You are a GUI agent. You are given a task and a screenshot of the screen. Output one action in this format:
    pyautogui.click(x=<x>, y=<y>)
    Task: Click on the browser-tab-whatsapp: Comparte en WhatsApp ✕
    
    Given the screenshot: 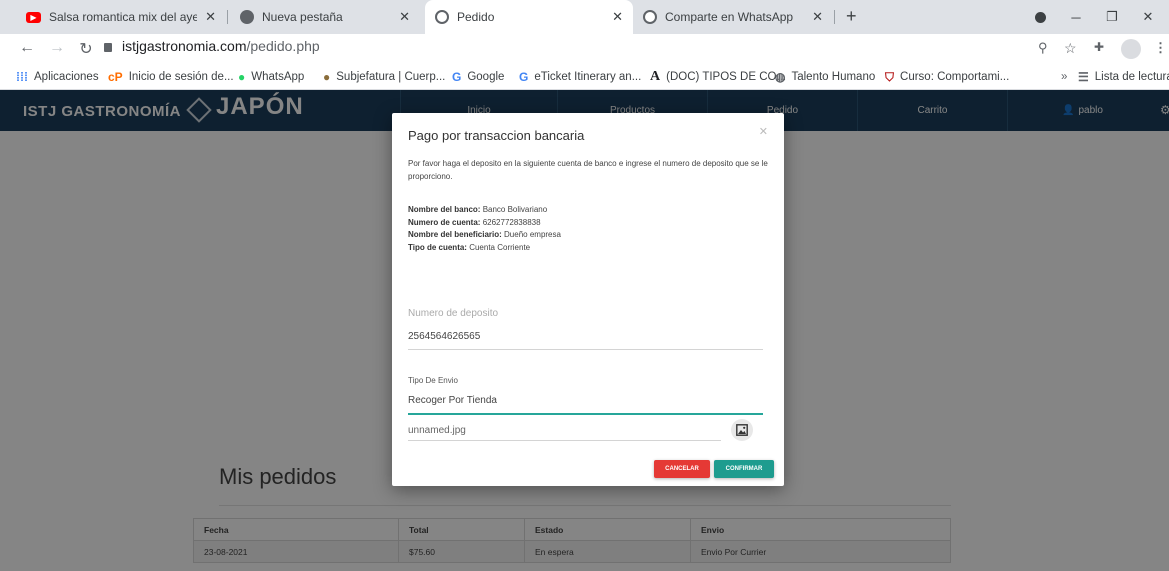 What is the action you would take?
    pyautogui.click(x=733, y=17)
    